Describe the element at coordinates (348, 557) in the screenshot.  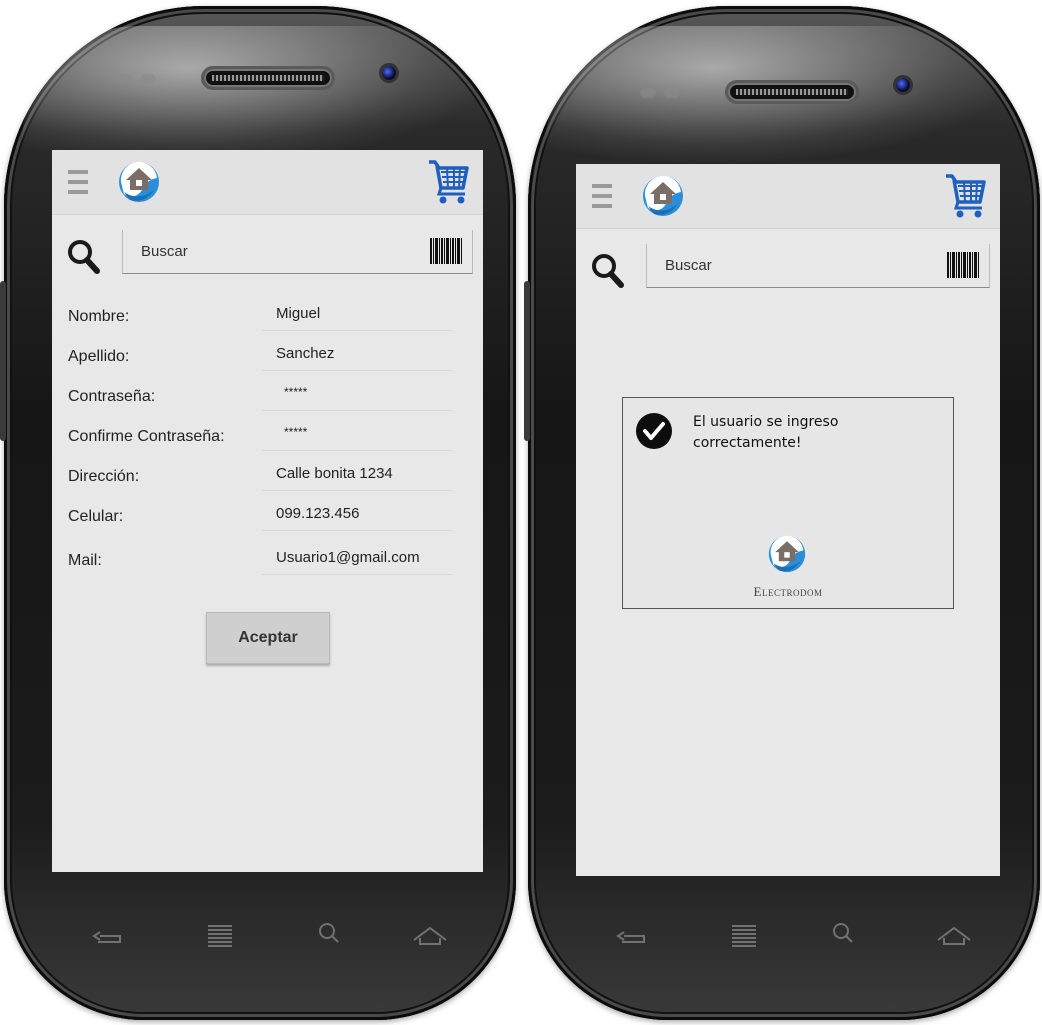
I see `field-value: Usuario1@gmail.com` at that location.